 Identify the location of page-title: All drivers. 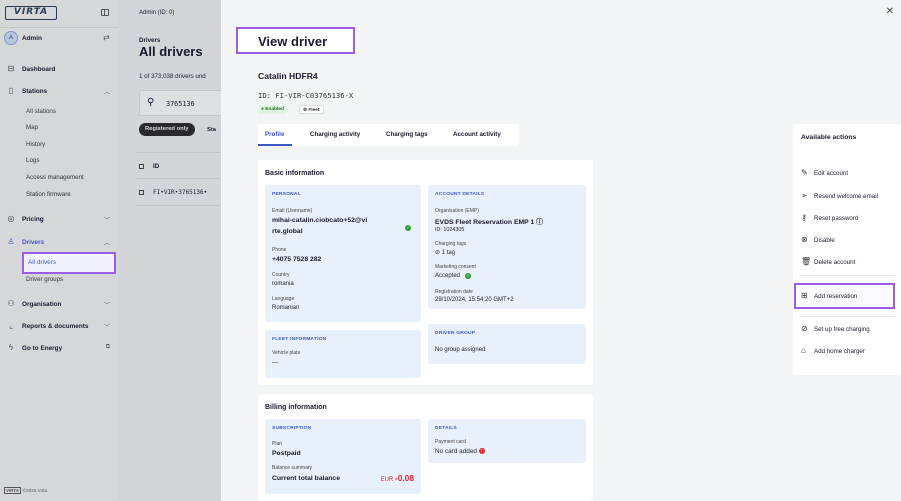
(171, 51).